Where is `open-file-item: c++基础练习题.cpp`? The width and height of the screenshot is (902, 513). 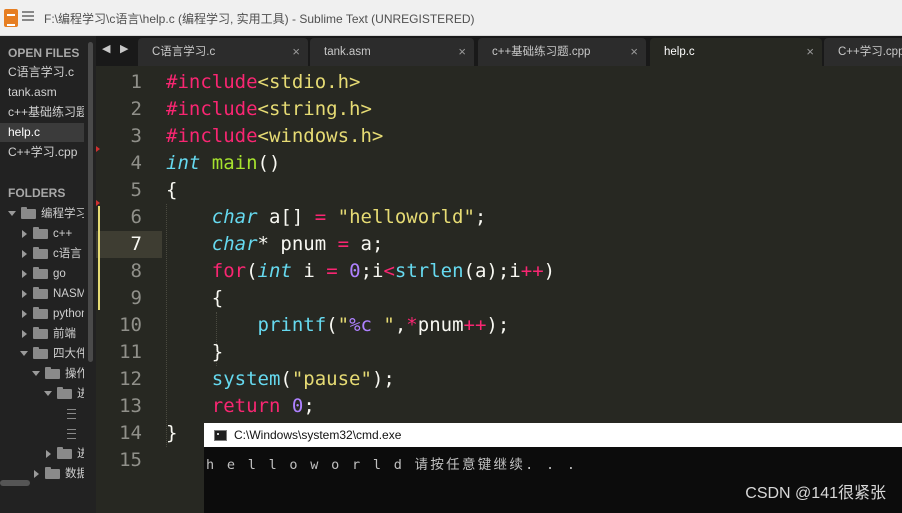
open-file-item: c++基础练习题.cpp is located at coordinates (42, 112).